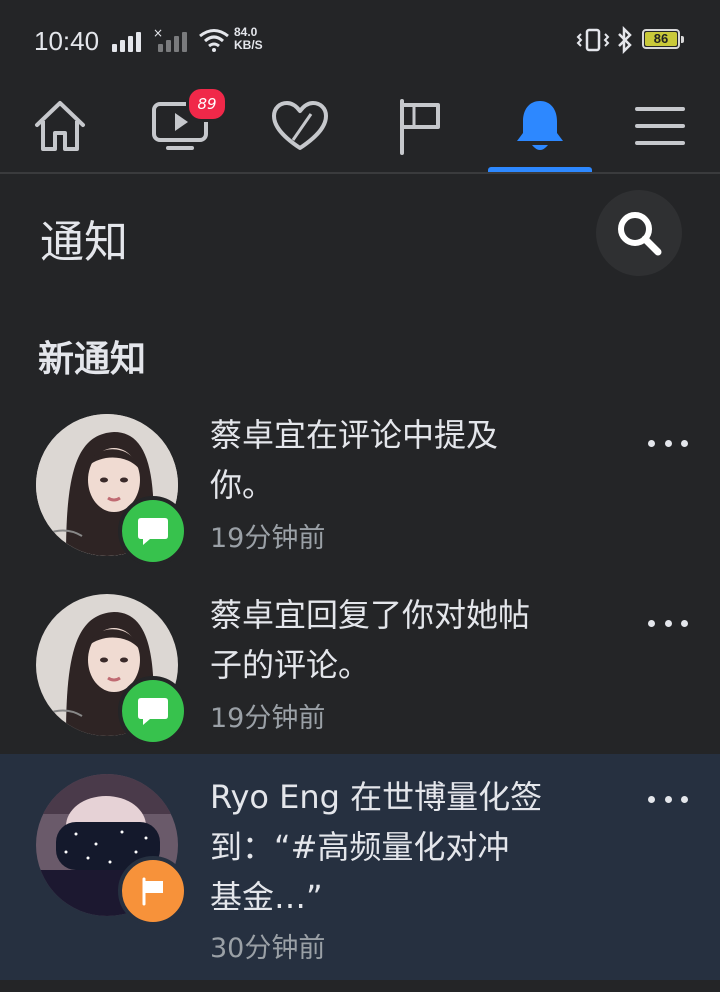  What do you see at coordinates (370, 615) in the screenshot?
I see `notification-line: 蔡卓宜回复了你对她帖` at bounding box center [370, 615].